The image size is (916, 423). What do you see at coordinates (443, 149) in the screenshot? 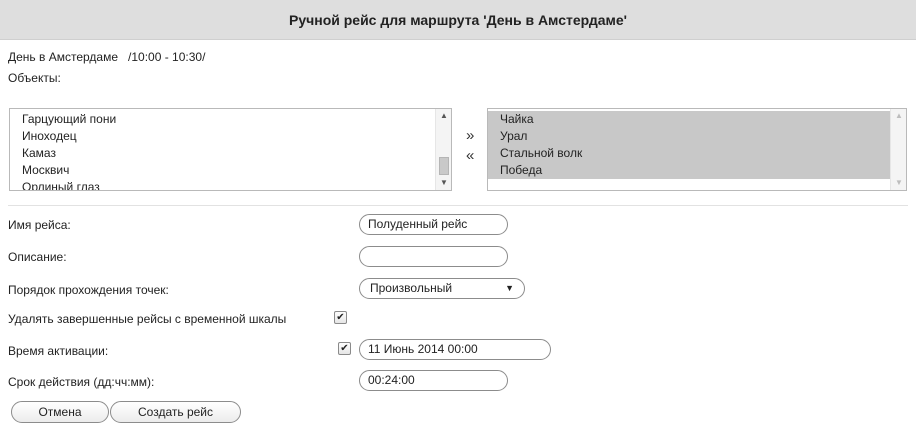
I see `available-objects-scrollbar: ▲ ▼` at bounding box center [443, 149].